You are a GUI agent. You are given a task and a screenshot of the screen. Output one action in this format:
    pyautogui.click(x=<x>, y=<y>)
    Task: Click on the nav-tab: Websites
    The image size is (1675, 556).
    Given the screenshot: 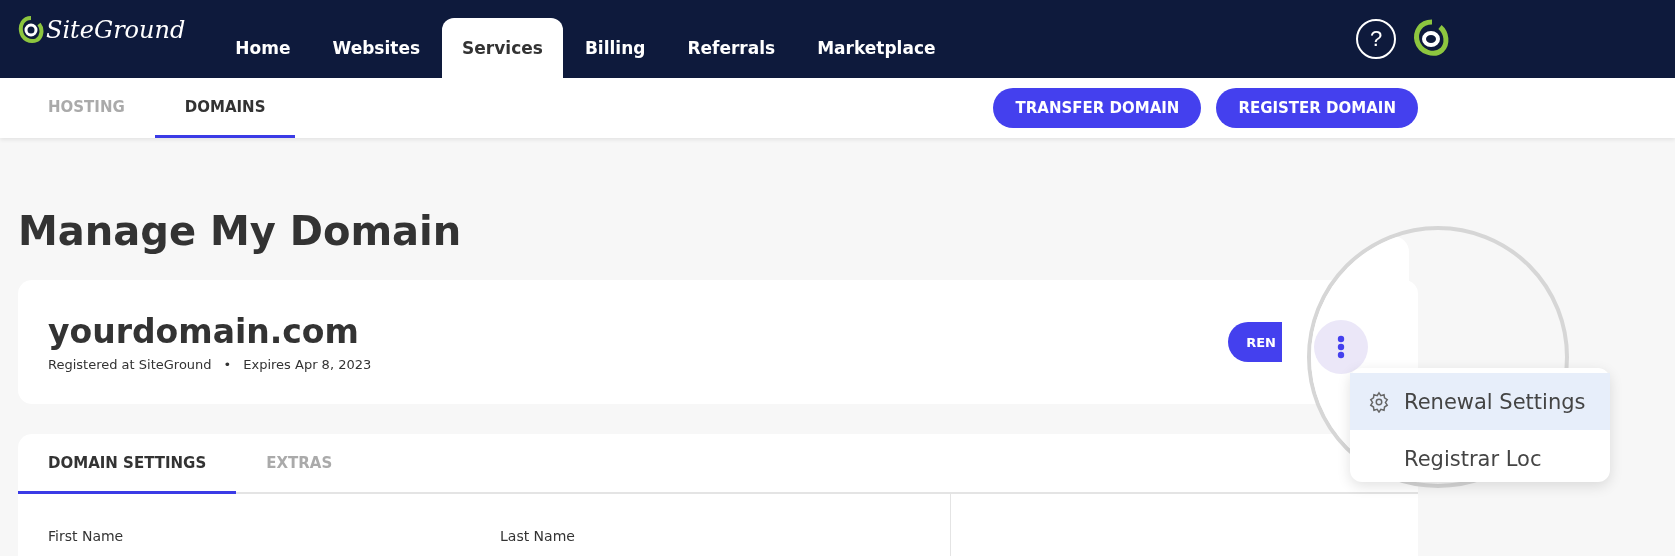 What is the action you would take?
    pyautogui.click(x=376, y=48)
    